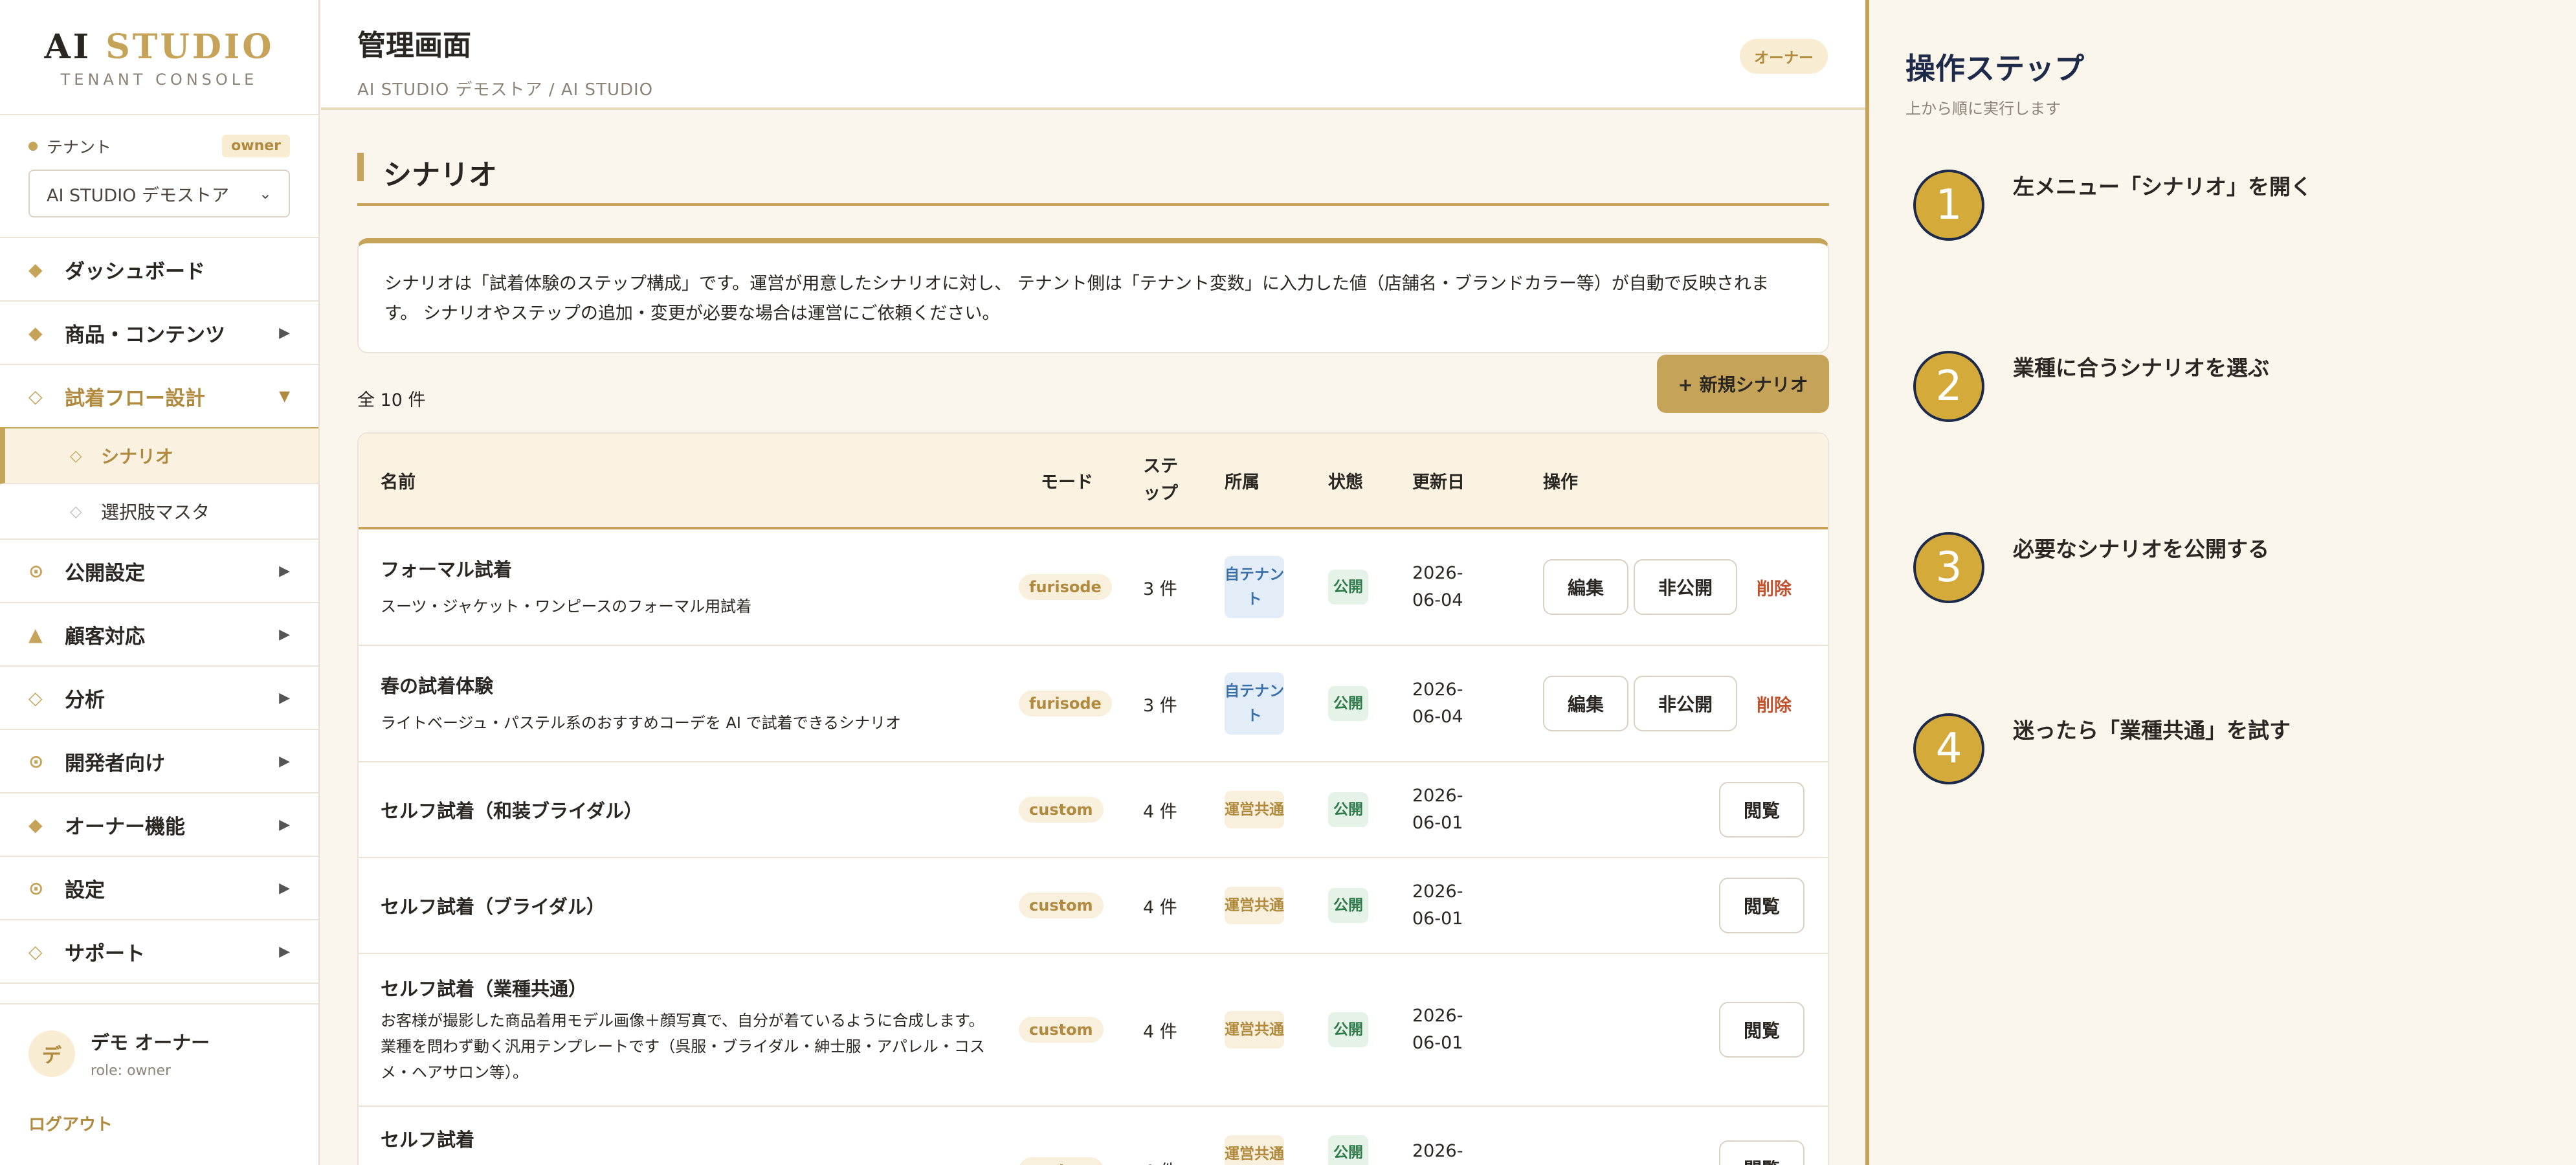 The width and height of the screenshot is (2576, 1165). What do you see at coordinates (566, 606) in the screenshot?
I see `row-desc: スーツ・ジャケット・ワンピースのフォーマル用試着` at bounding box center [566, 606].